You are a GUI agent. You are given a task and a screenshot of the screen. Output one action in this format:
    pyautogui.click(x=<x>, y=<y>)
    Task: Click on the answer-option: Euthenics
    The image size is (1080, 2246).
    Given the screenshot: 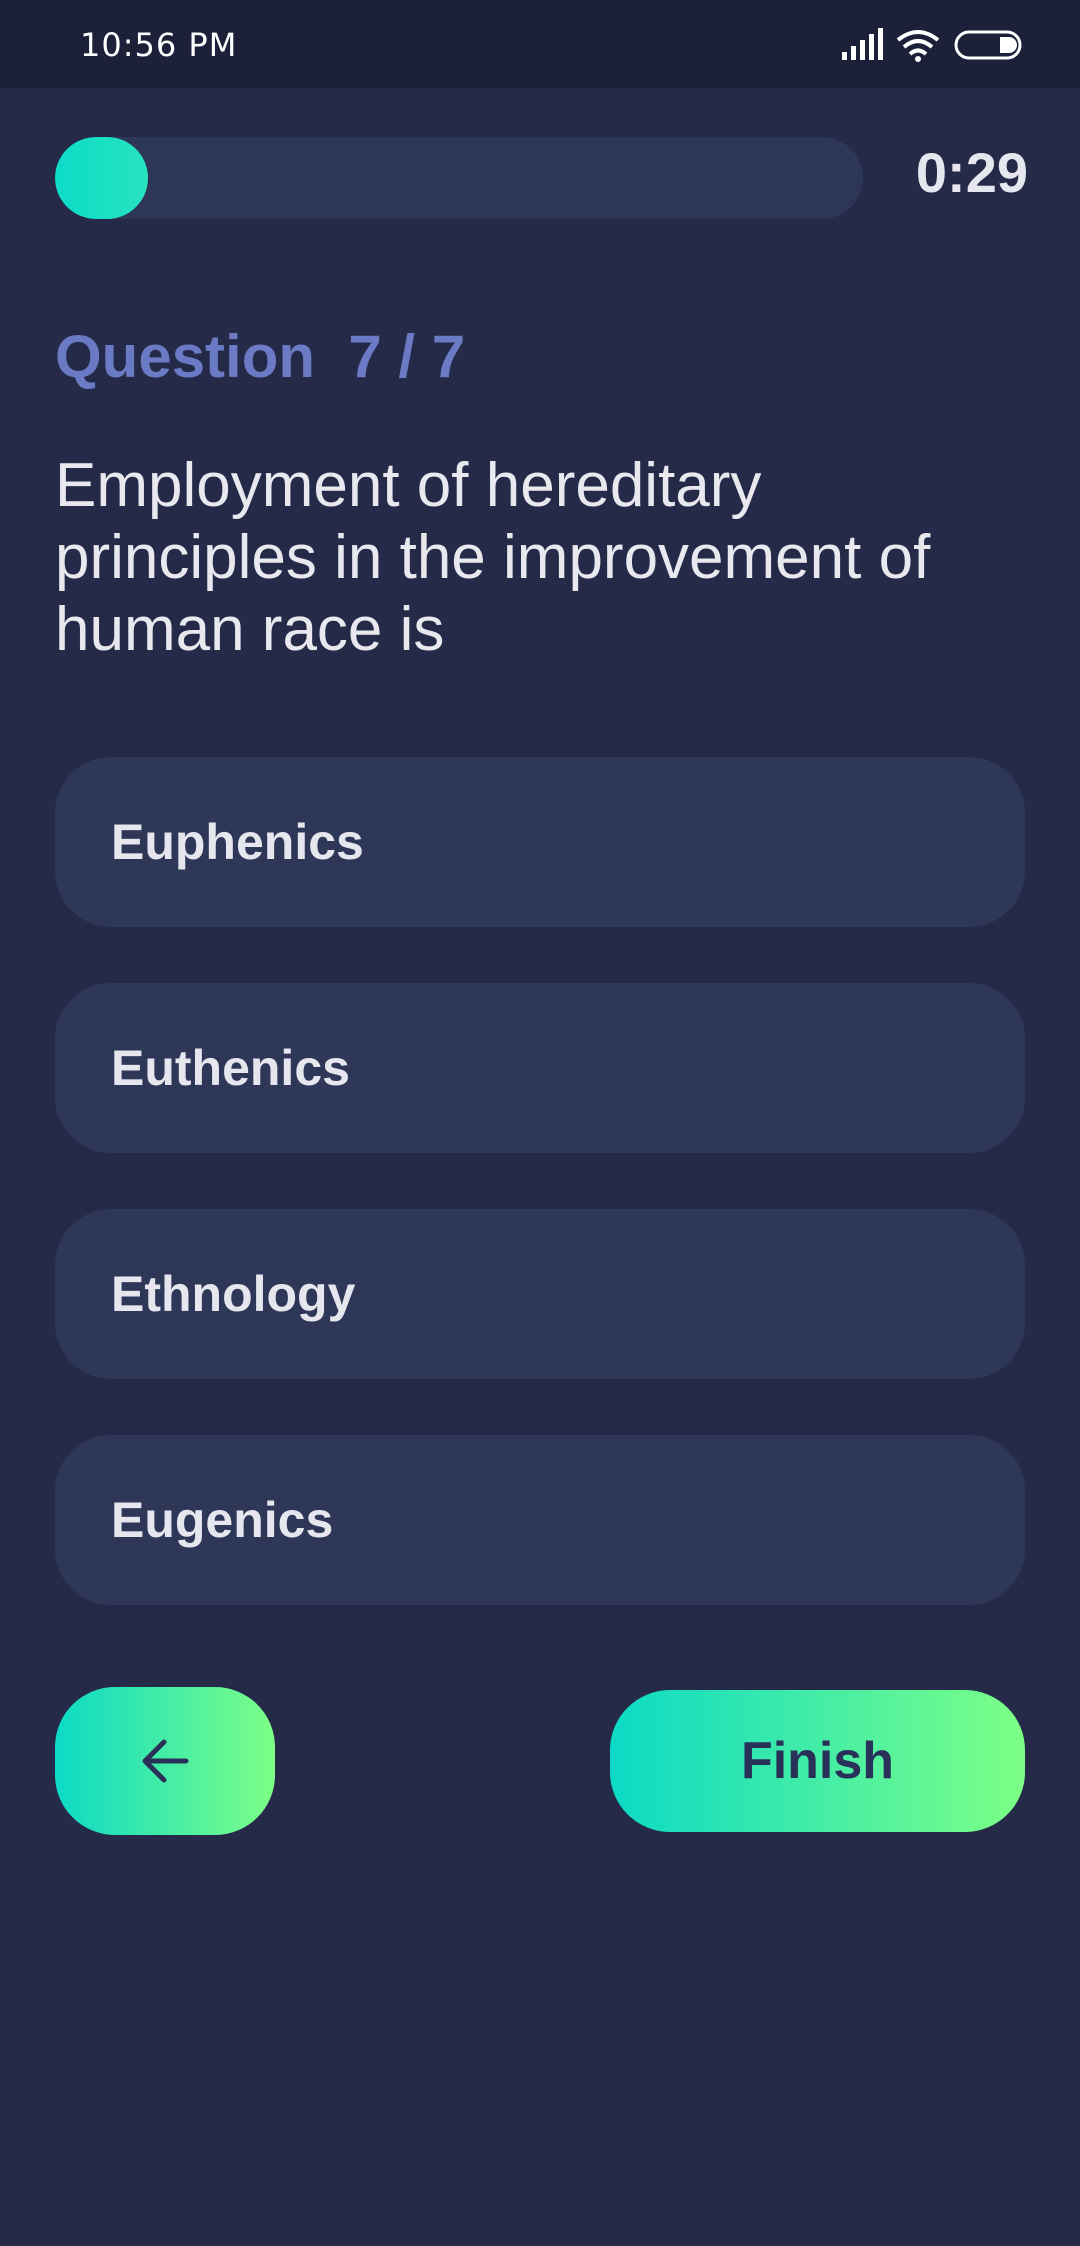 What is the action you would take?
    pyautogui.click(x=540, y=1068)
    